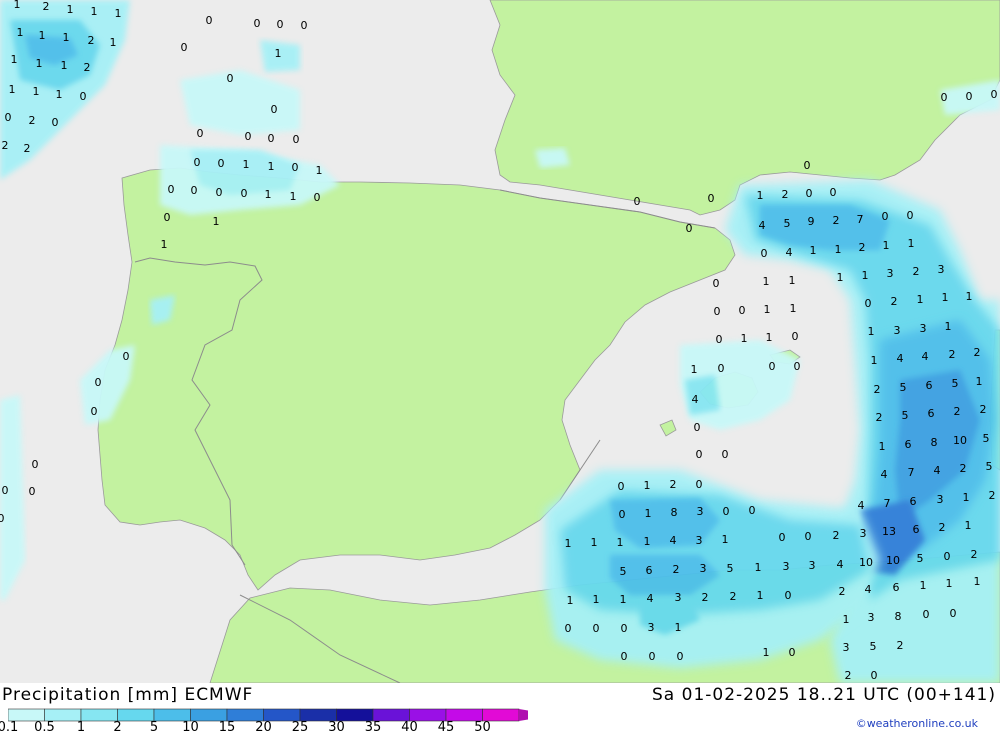 The height and width of the screenshot is (735, 1000). What do you see at coordinates (898, 616) in the screenshot?
I see `precip-value-label: 8` at bounding box center [898, 616].